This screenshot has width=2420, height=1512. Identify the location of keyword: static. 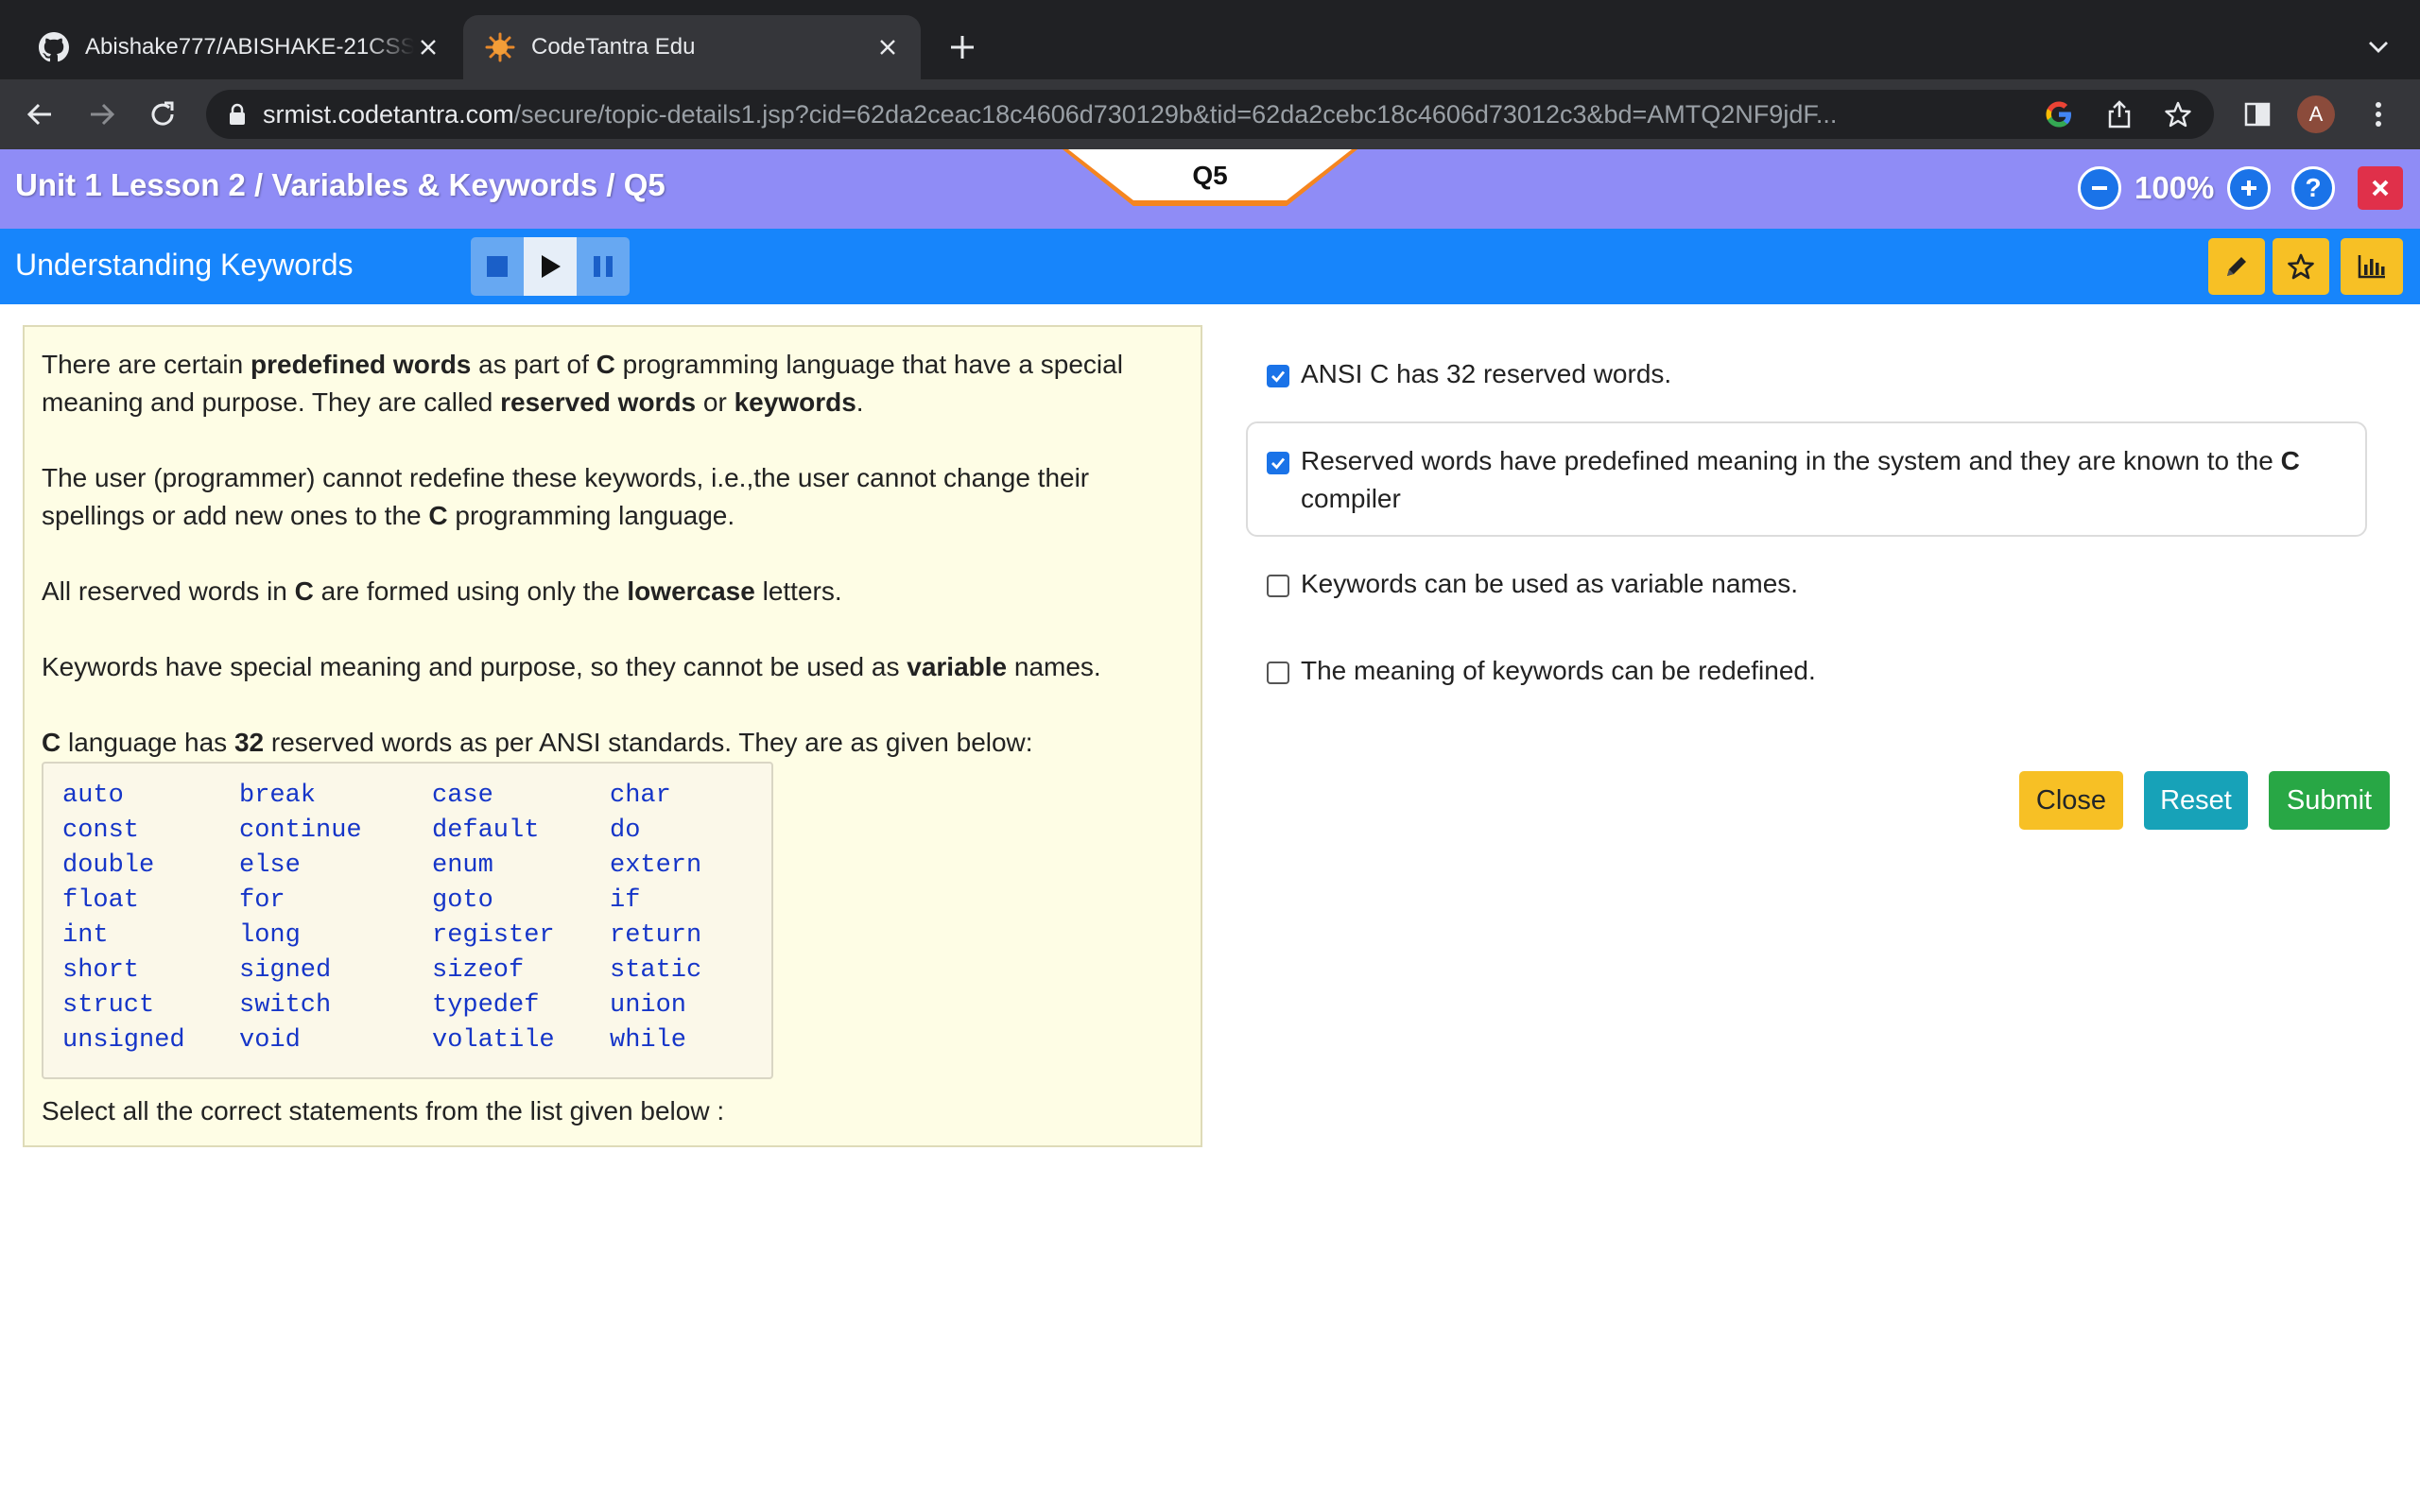
(656, 970).